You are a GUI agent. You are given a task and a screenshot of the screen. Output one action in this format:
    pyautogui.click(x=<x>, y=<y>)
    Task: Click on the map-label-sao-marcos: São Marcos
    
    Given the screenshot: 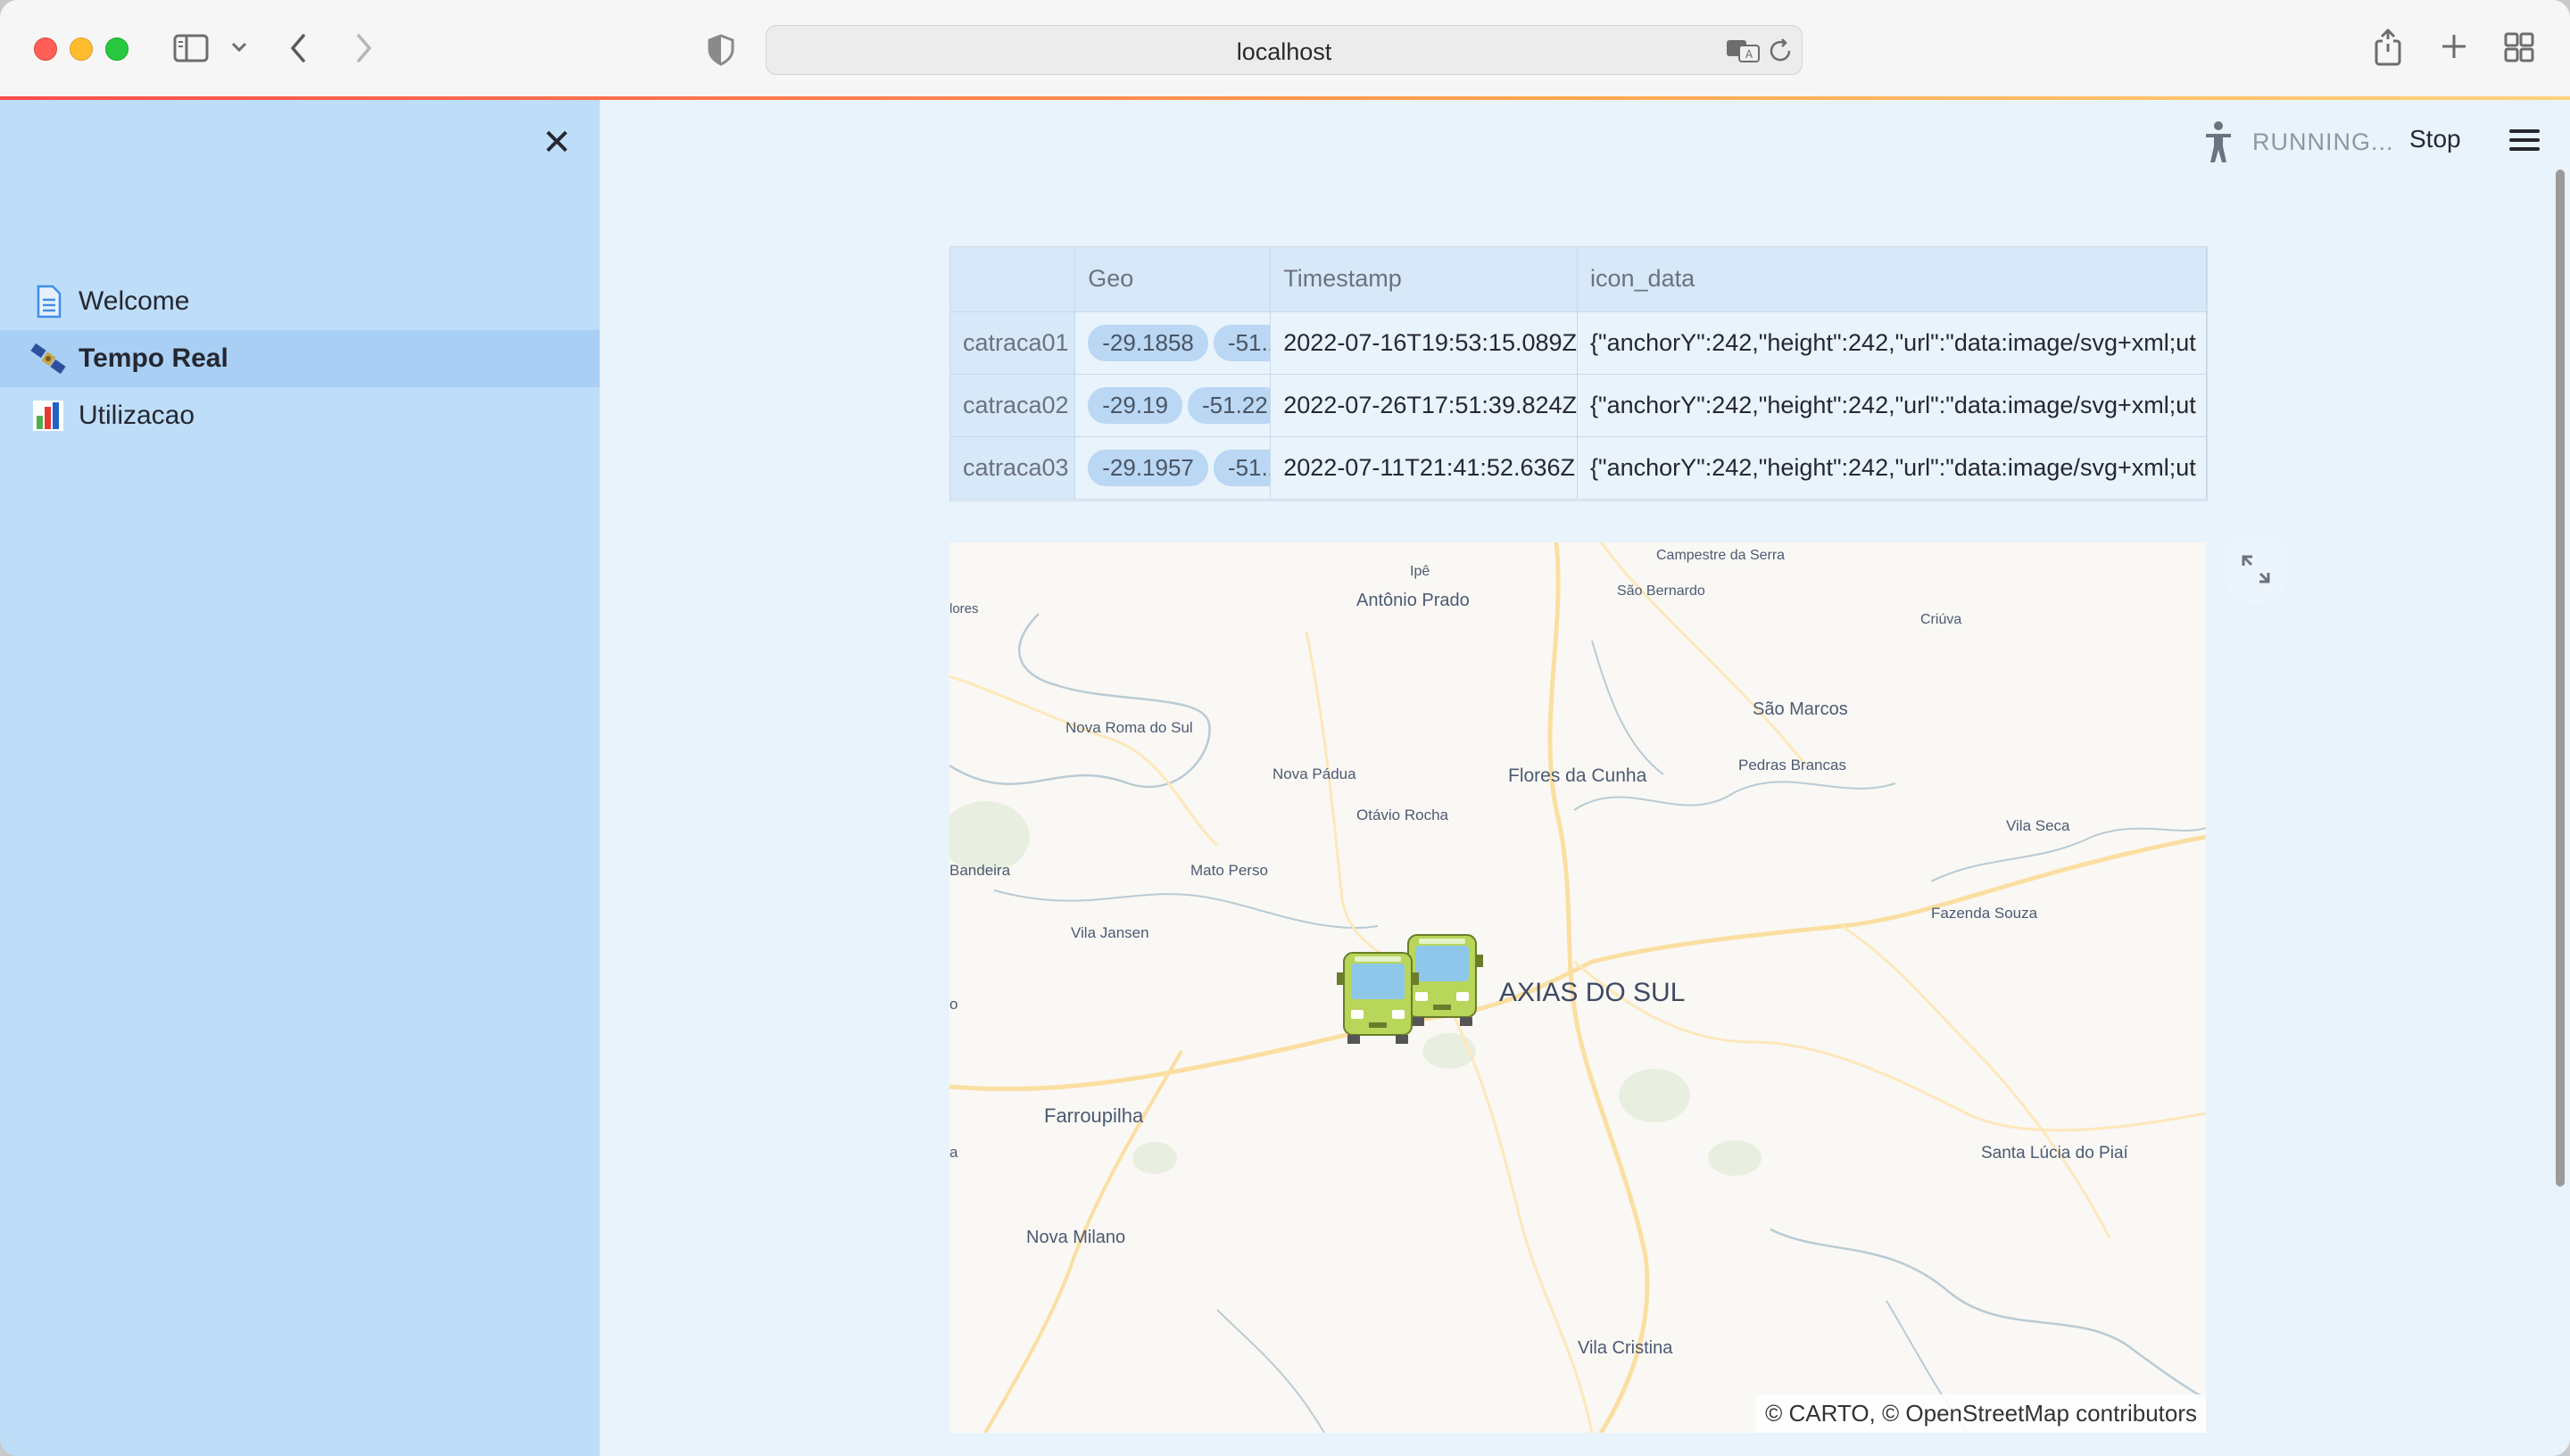 What is the action you would take?
    pyautogui.click(x=1800, y=709)
    